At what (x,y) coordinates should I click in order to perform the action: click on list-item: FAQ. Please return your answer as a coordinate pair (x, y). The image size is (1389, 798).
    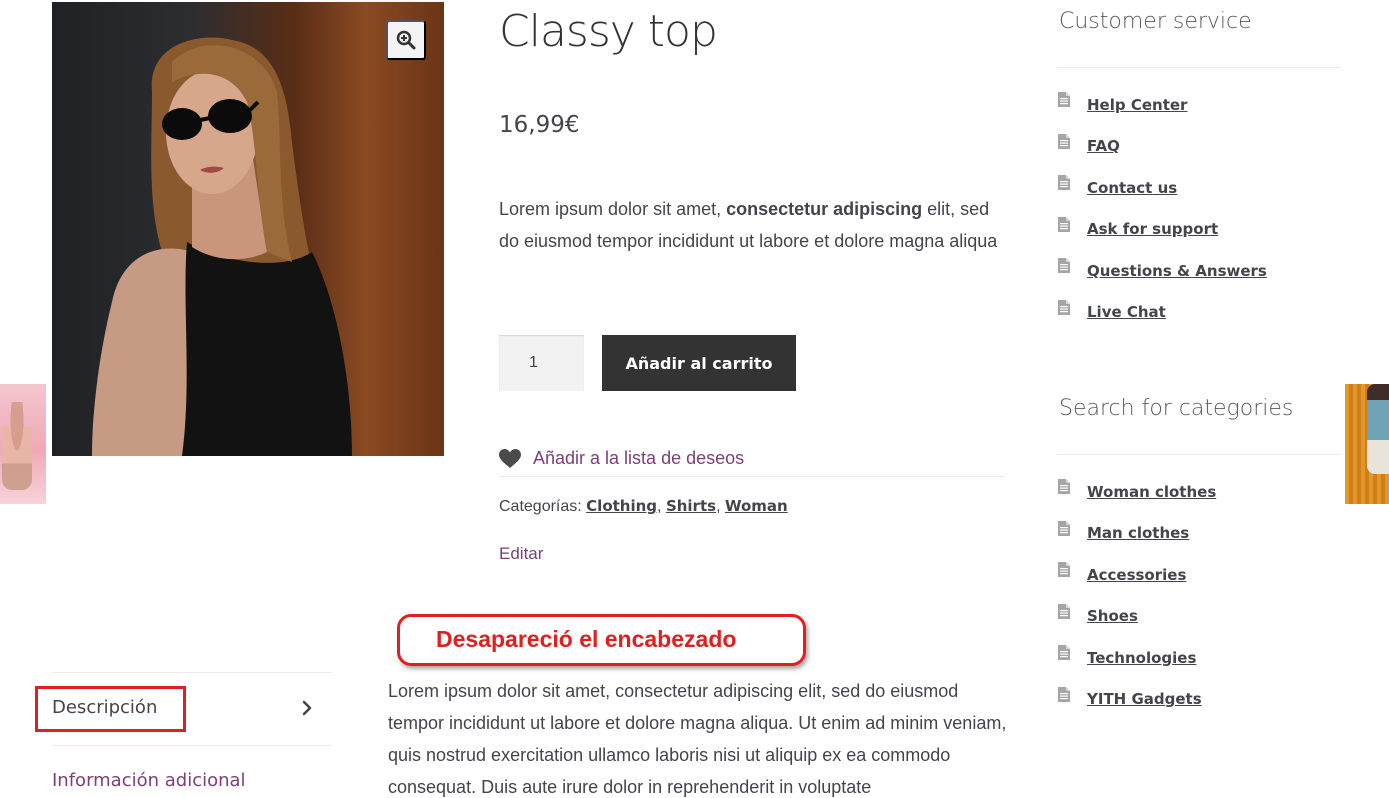
    Looking at the image, I should click on (1162, 147).